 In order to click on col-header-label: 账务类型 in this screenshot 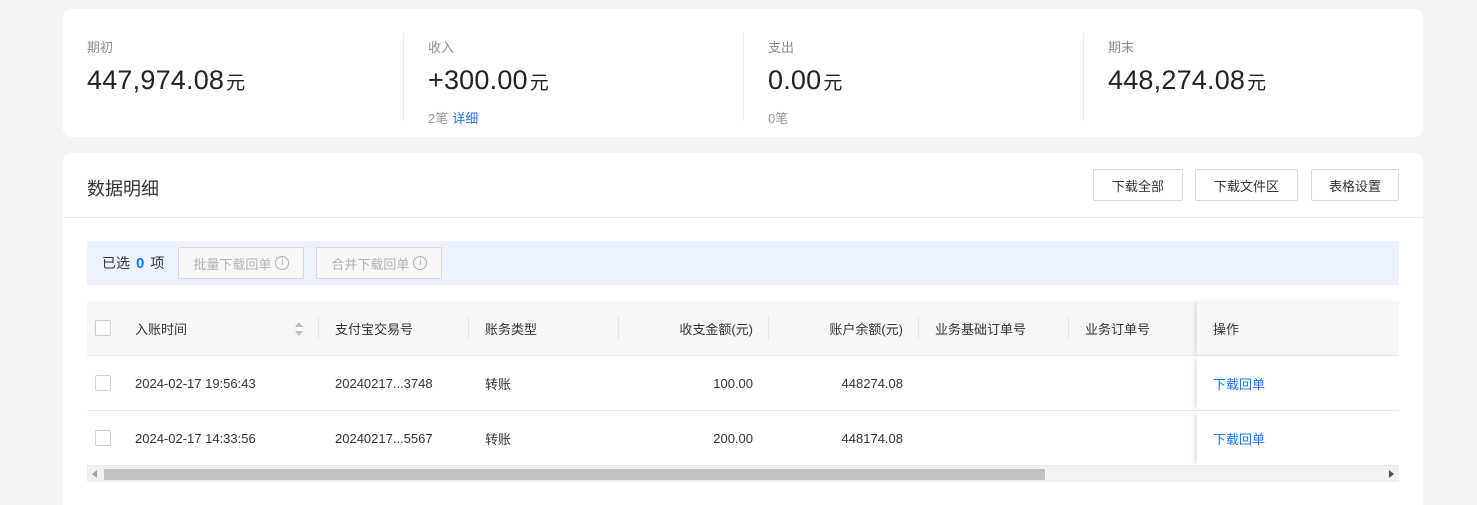, I will do `click(511, 329)`.